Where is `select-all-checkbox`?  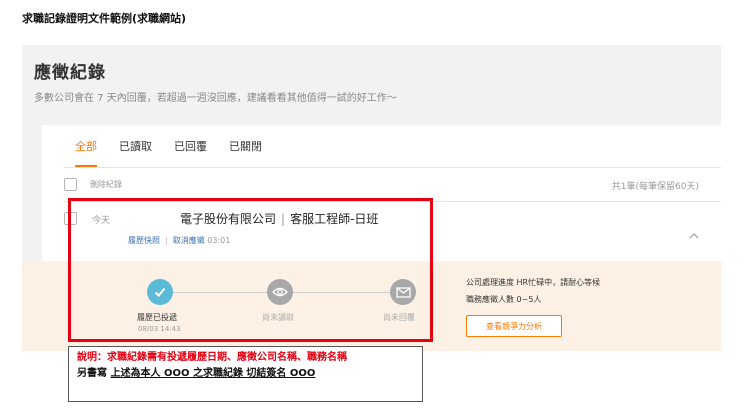 select-all-checkbox is located at coordinates (70, 184).